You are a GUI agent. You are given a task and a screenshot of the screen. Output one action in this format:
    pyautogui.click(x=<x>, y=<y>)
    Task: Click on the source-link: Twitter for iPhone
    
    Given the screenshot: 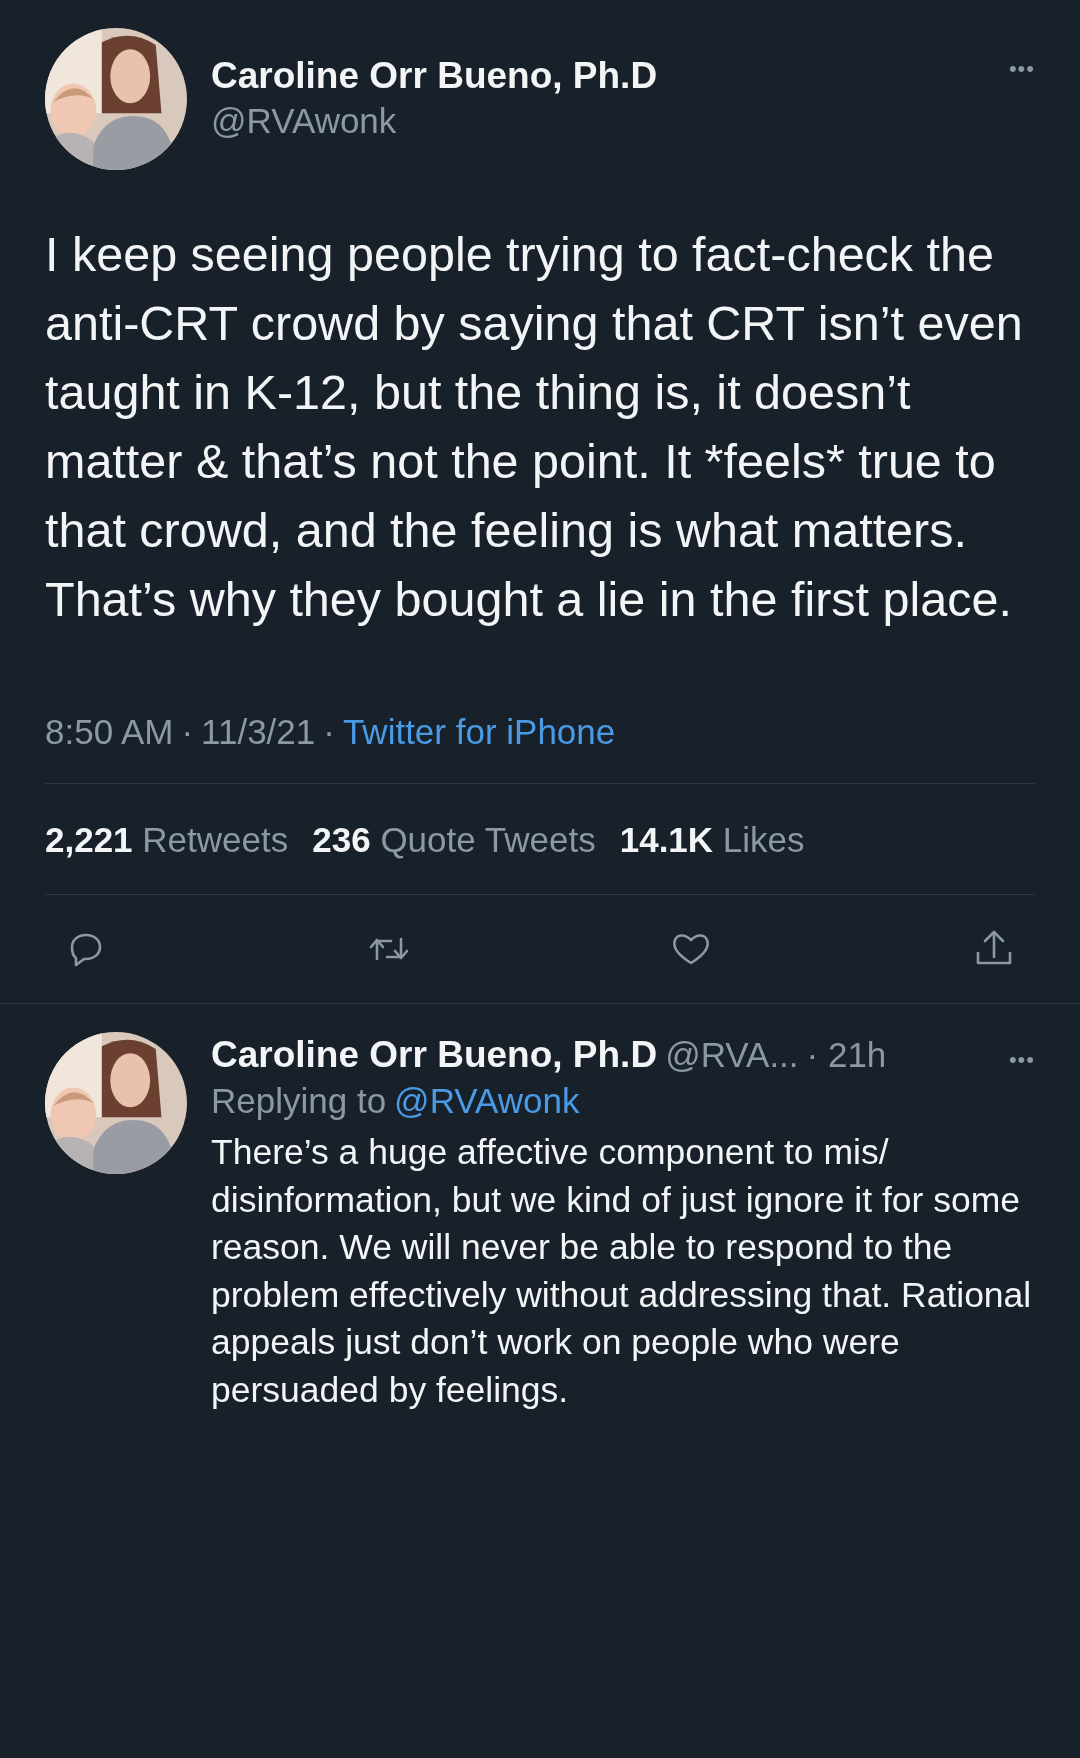 What is the action you would take?
    pyautogui.click(x=479, y=732)
    